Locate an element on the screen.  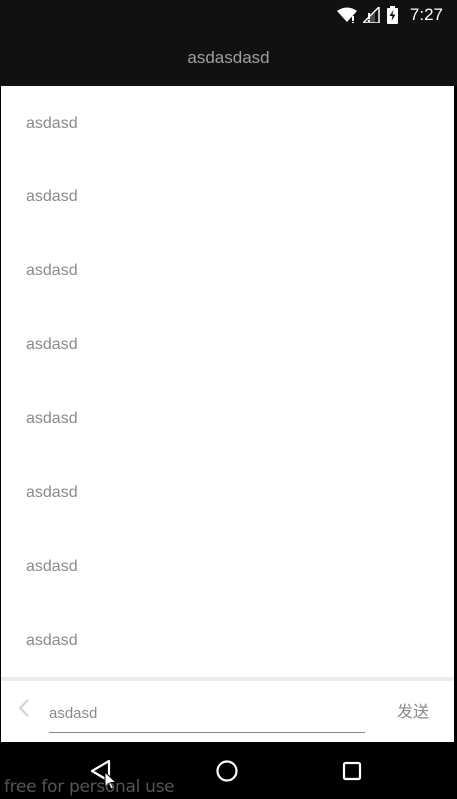
status-bar: 7:27 is located at coordinates (228, 15).